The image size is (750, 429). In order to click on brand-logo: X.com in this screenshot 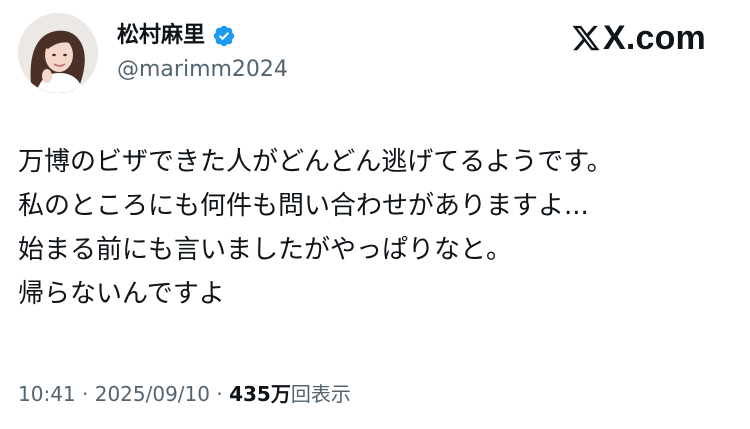, I will do `click(638, 38)`.